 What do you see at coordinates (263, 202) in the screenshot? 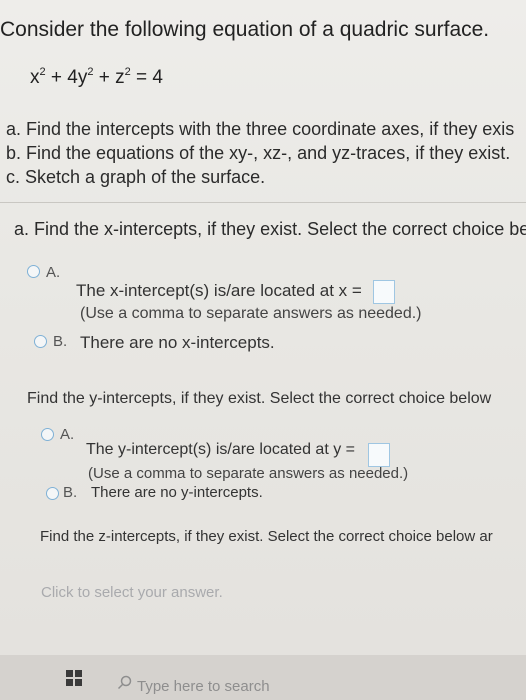
I see `divider` at bounding box center [263, 202].